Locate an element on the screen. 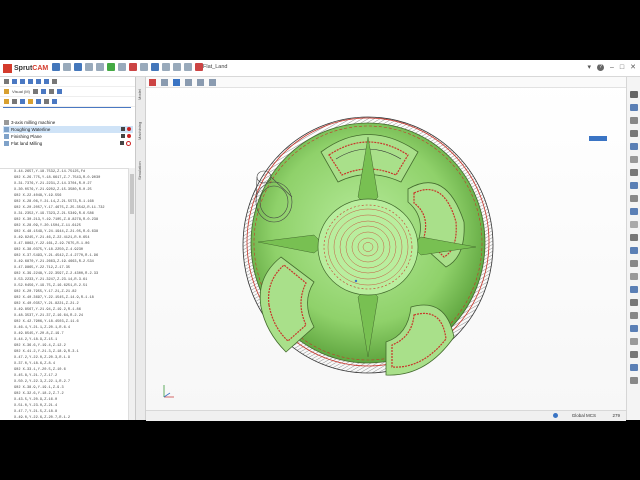  help-icon: ? is located at coordinates (600, 67).